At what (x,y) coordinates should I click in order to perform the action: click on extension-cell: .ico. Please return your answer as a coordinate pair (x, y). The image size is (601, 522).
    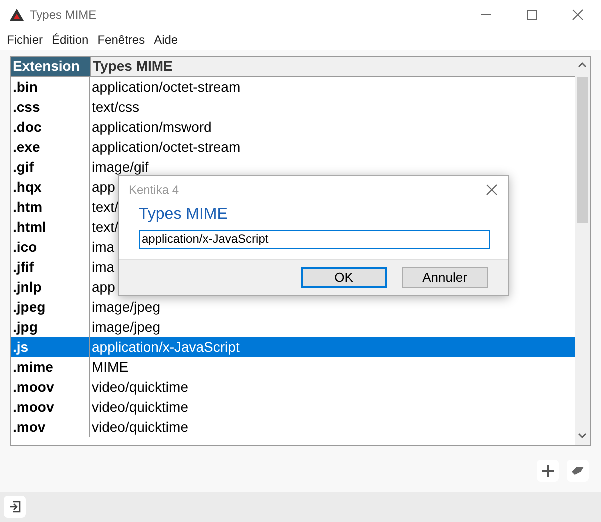
    Looking at the image, I should click on (50, 247).